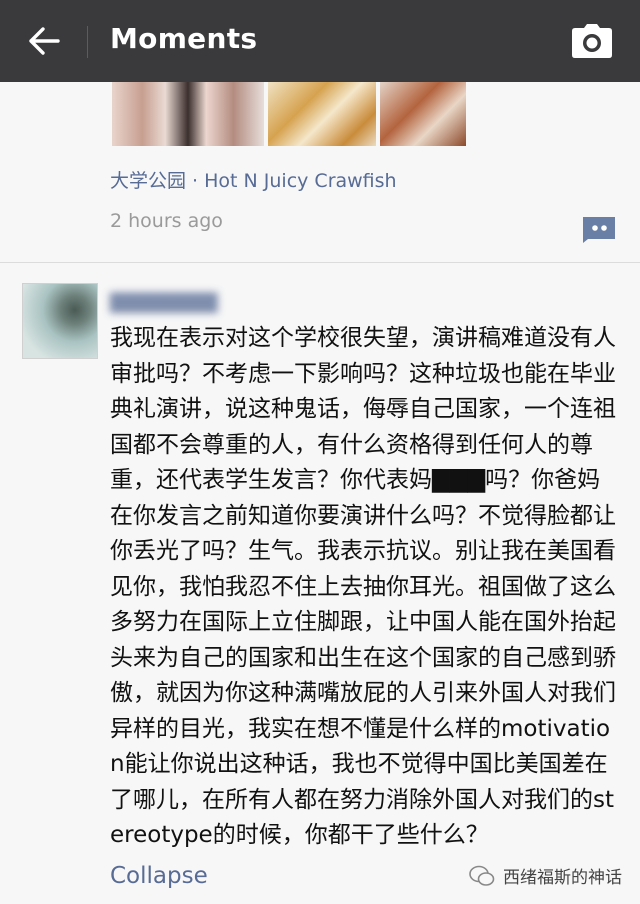  Describe the element at coordinates (253, 179) in the screenshot. I see `post-location: 大学公园 · Hot N Juicy Crawfish` at that location.